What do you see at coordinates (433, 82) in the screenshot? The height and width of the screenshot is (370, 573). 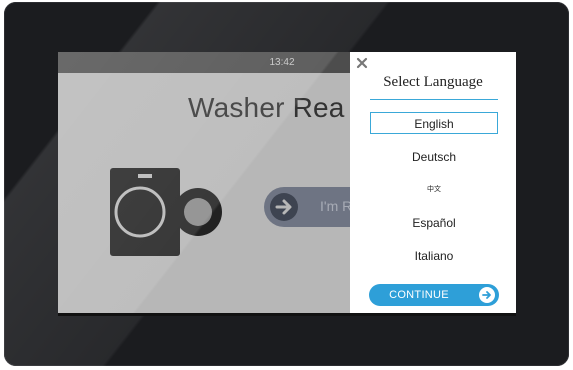 I see `dialog-title: Select Language` at bounding box center [433, 82].